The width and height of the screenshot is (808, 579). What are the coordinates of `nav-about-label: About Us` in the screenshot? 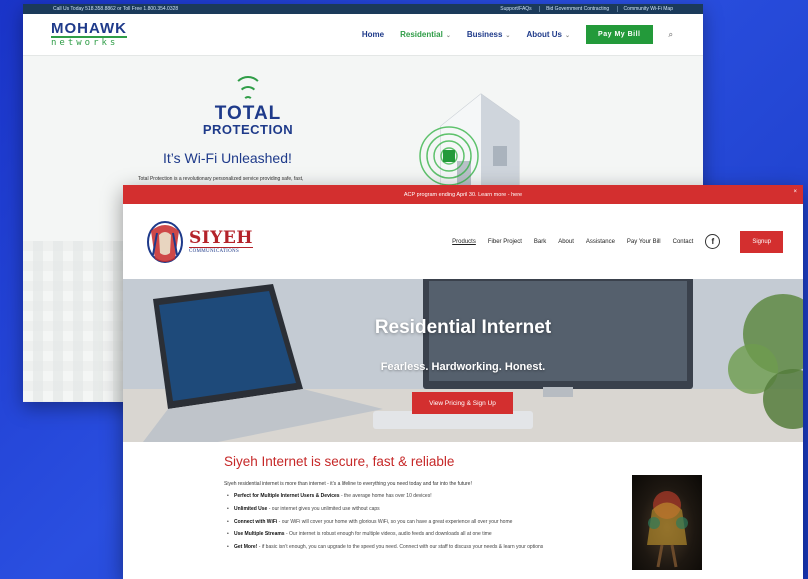 It's located at (544, 34).